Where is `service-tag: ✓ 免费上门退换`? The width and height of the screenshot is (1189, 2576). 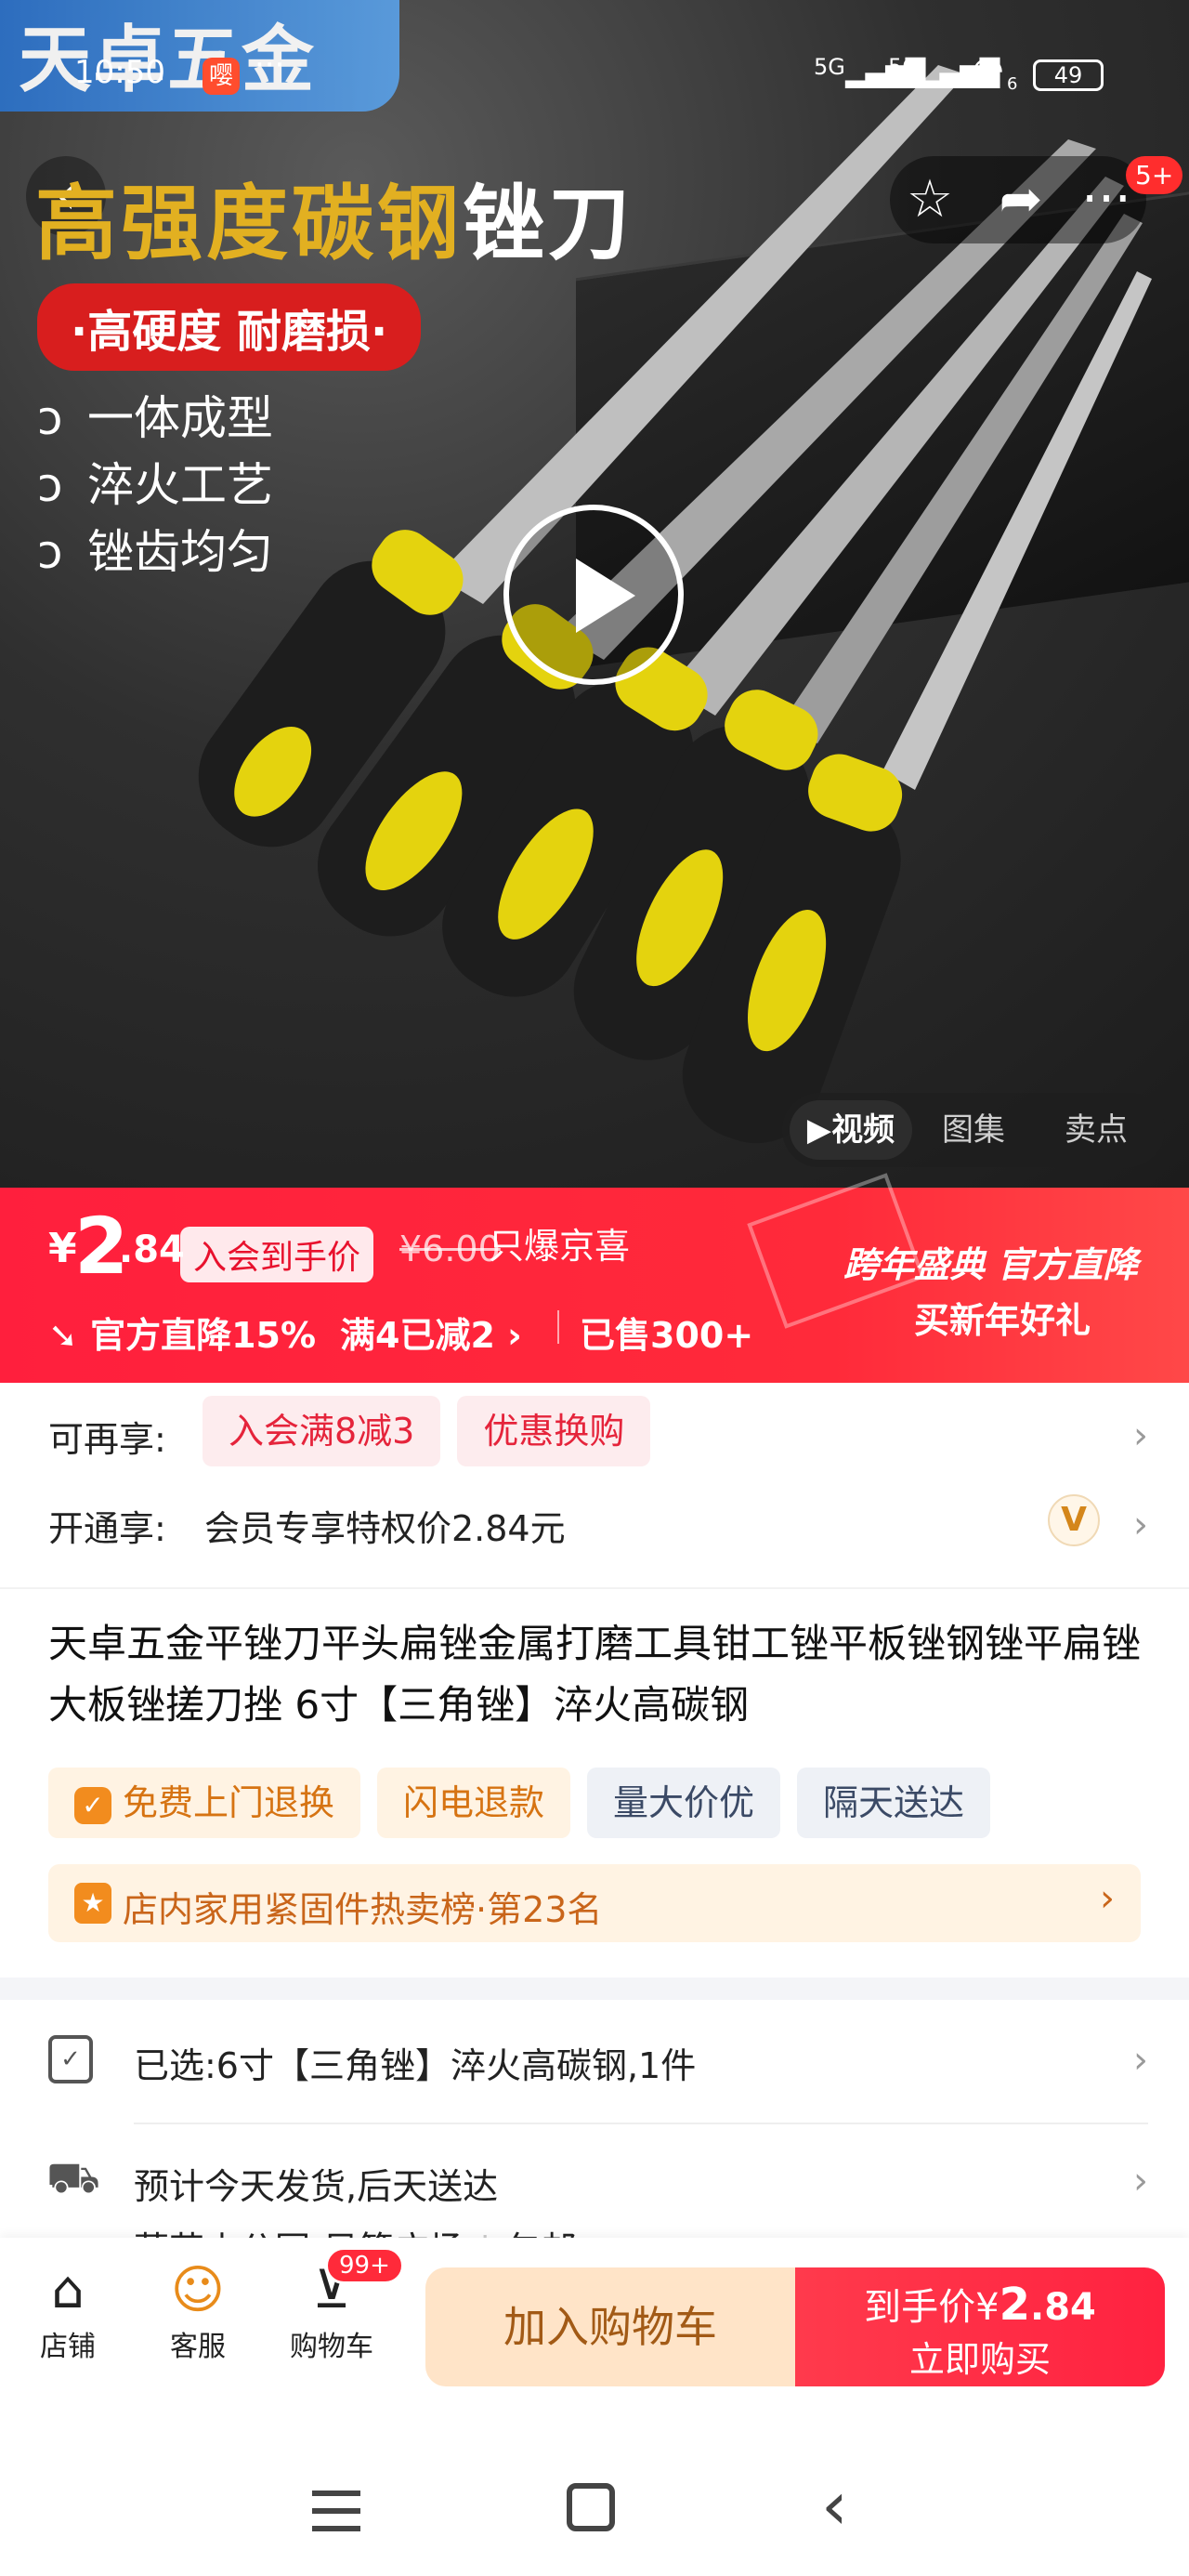 service-tag: ✓ 免费上门退换 is located at coordinates (204, 1803).